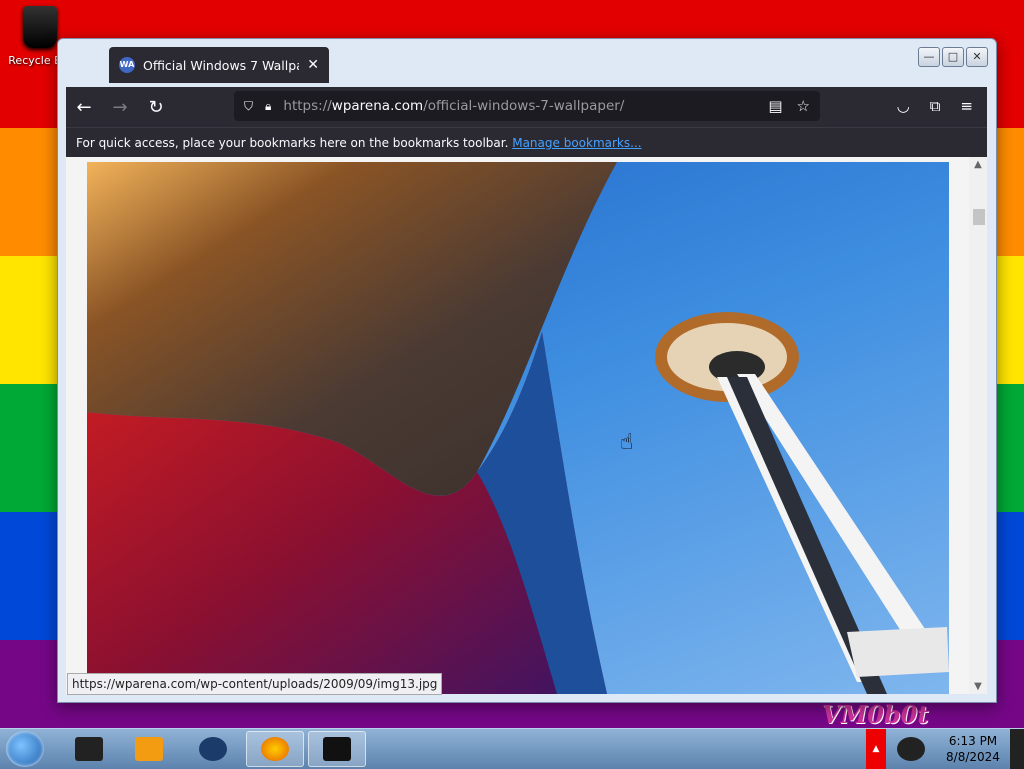 Image resolution: width=1024 pixels, height=769 pixels. I want to click on url-host: wparena.com, so click(377, 106).